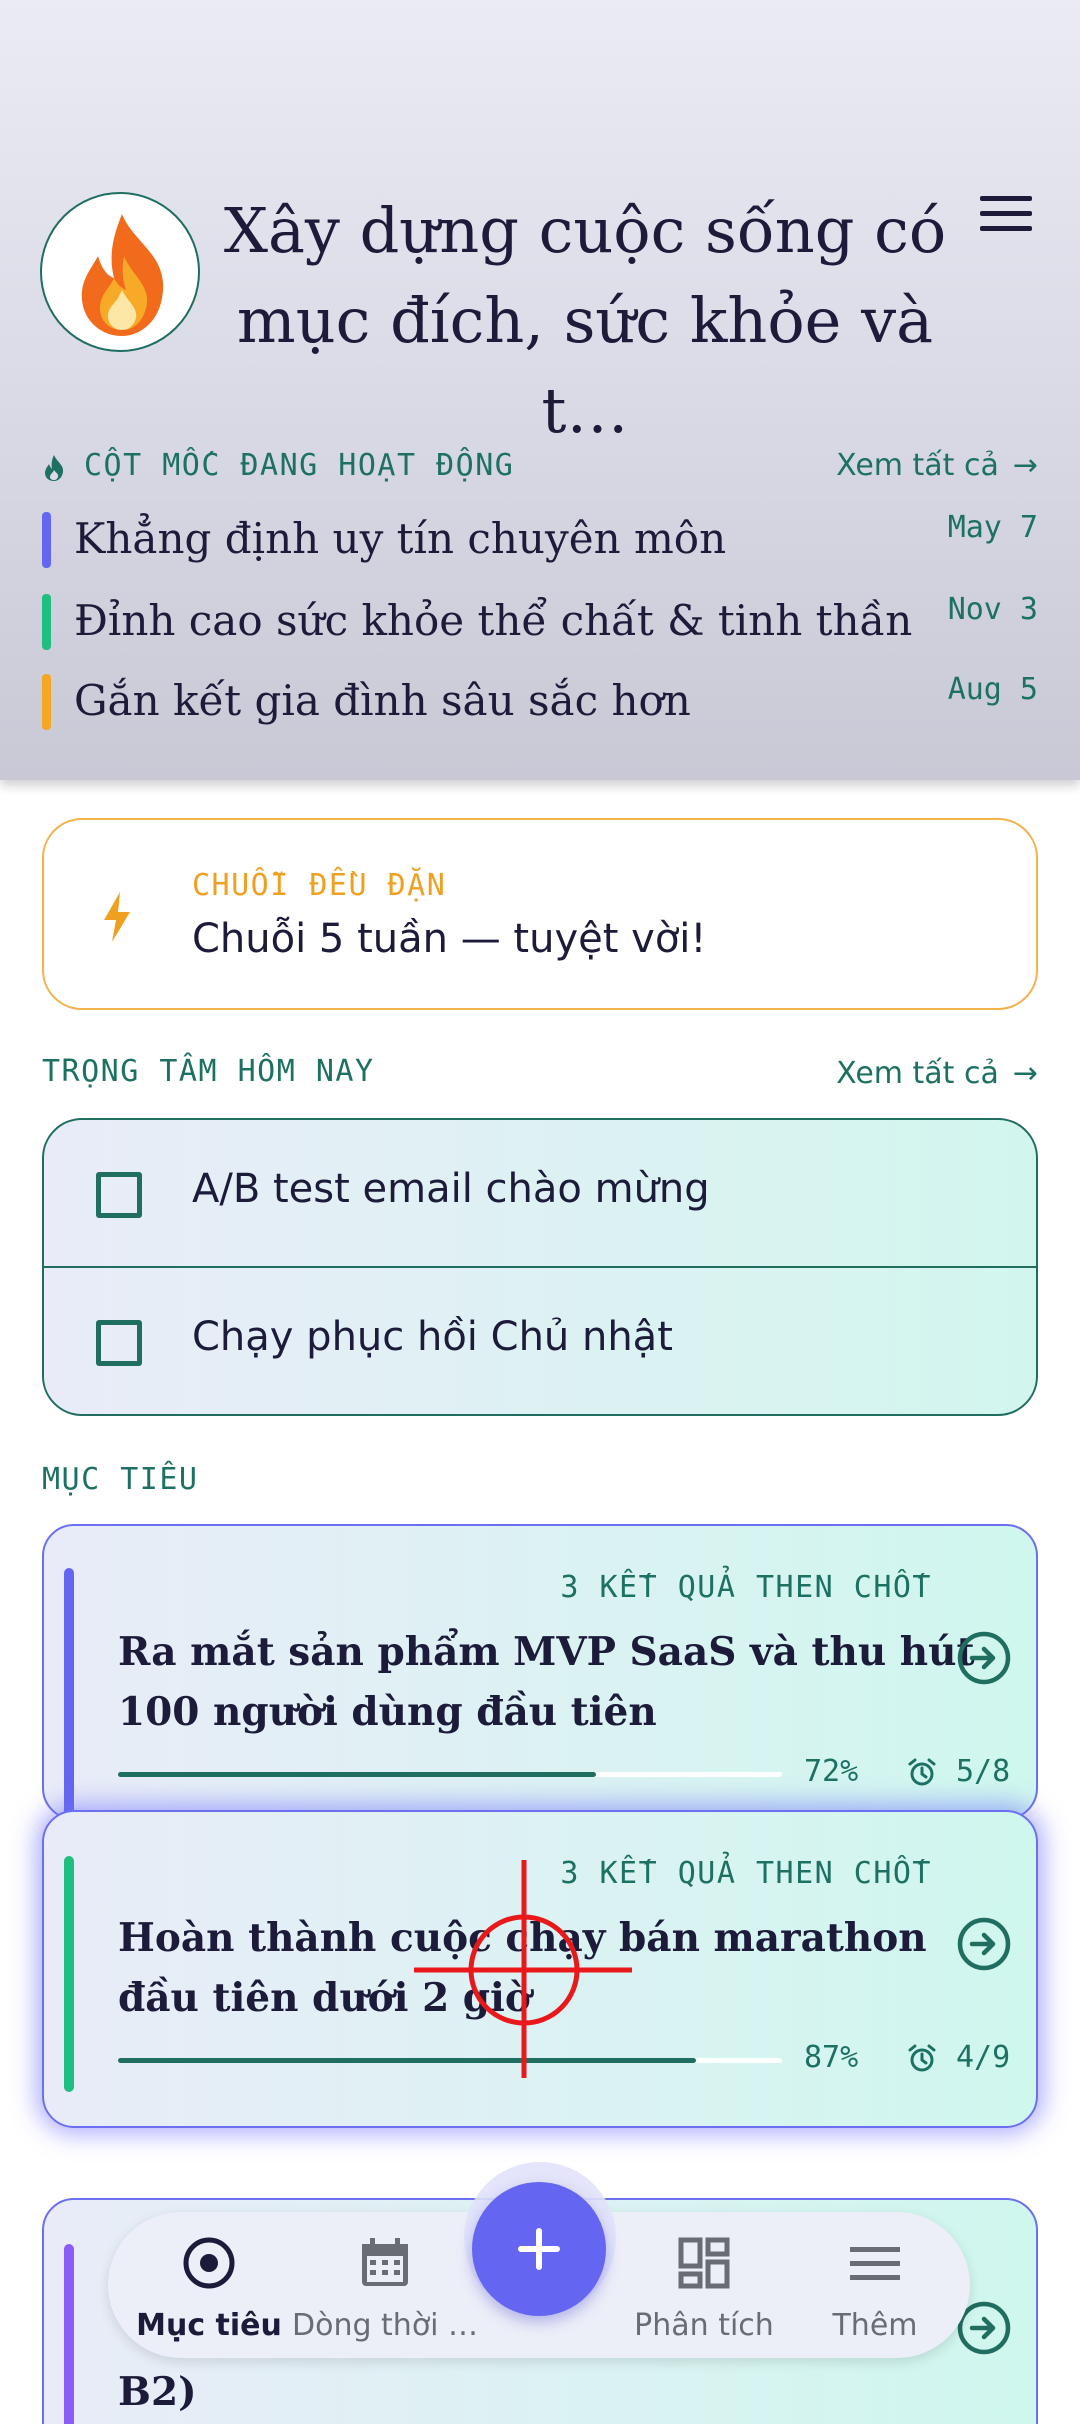 The width and height of the screenshot is (1080, 2424). What do you see at coordinates (704, 2325) in the screenshot?
I see `nav-label: Phân tích` at bounding box center [704, 2325].